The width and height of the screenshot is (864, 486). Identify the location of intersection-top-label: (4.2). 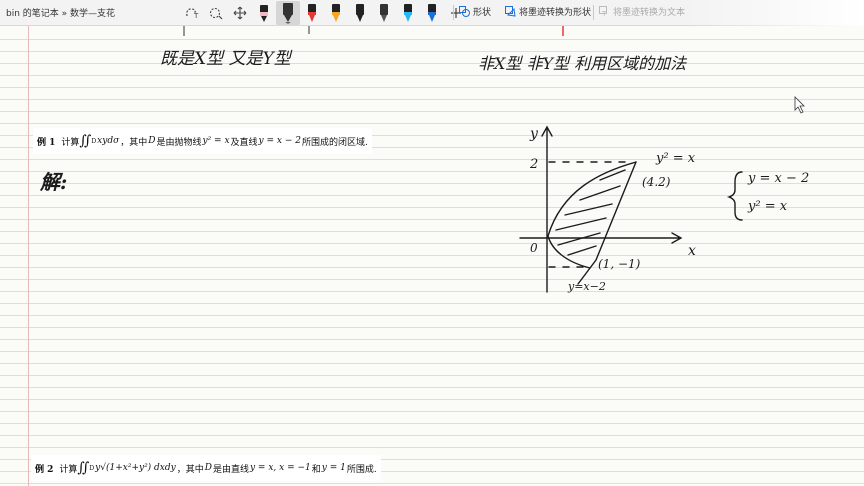
(656, 182).